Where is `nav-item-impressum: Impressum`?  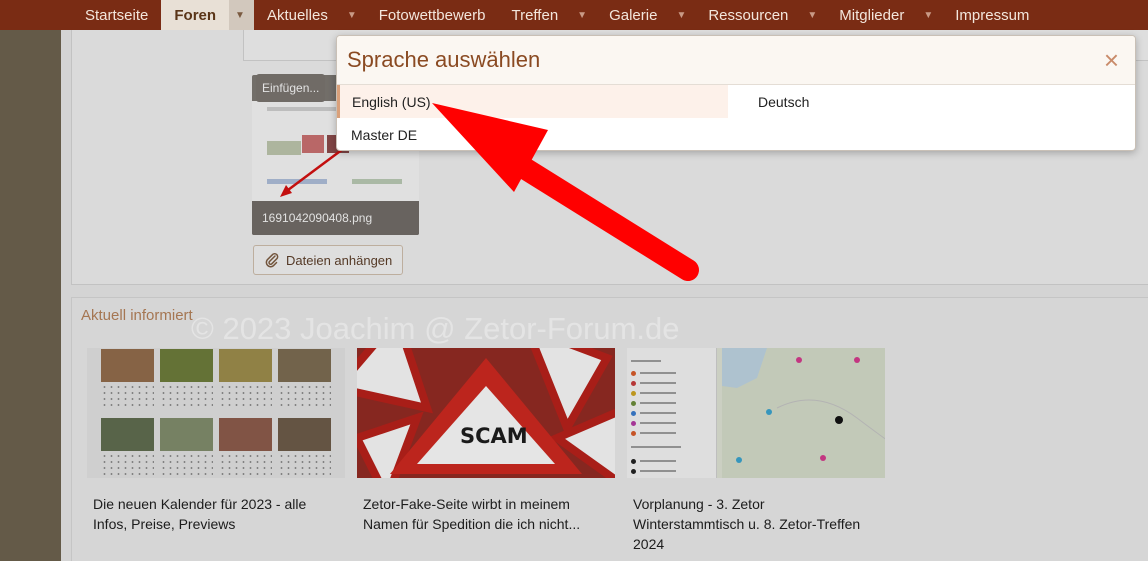 nav-item-impressum: Impressum is located at coordinates (992, 15).